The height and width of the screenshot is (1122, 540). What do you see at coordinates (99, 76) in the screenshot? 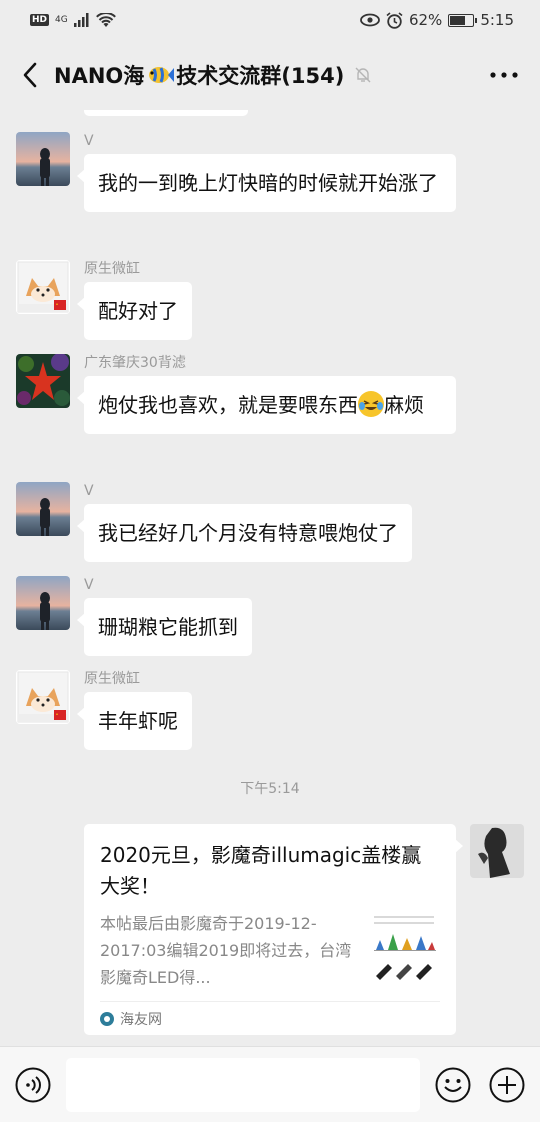
I see `chat-title-prefix: NANO海` at bounding box center [99, 76].